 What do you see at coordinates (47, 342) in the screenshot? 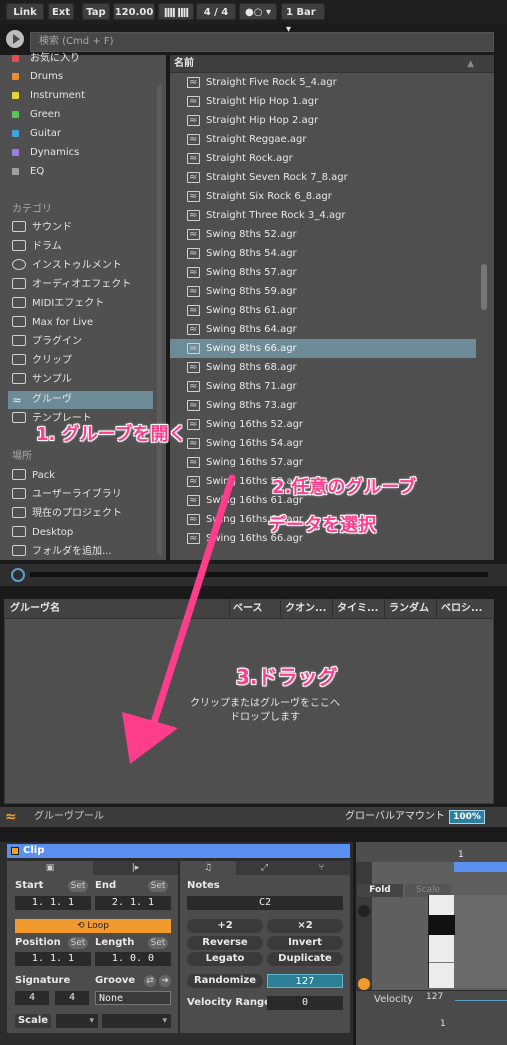
I see `sidebar-item-plugins: プラグイン` at bounding box center [47, 342].